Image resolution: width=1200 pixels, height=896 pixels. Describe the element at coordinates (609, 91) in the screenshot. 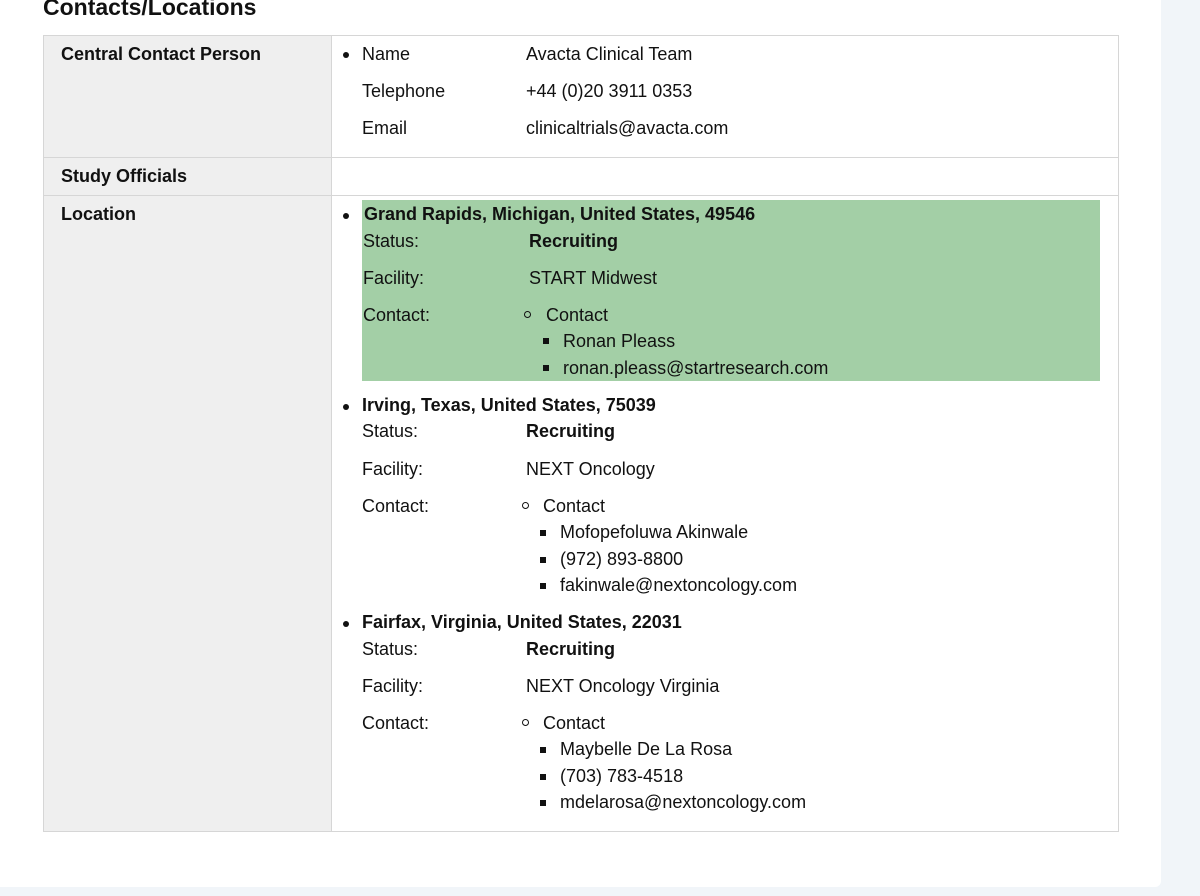

I see `central-telephone-value: +44 (0)20 3911 0353` at that location.